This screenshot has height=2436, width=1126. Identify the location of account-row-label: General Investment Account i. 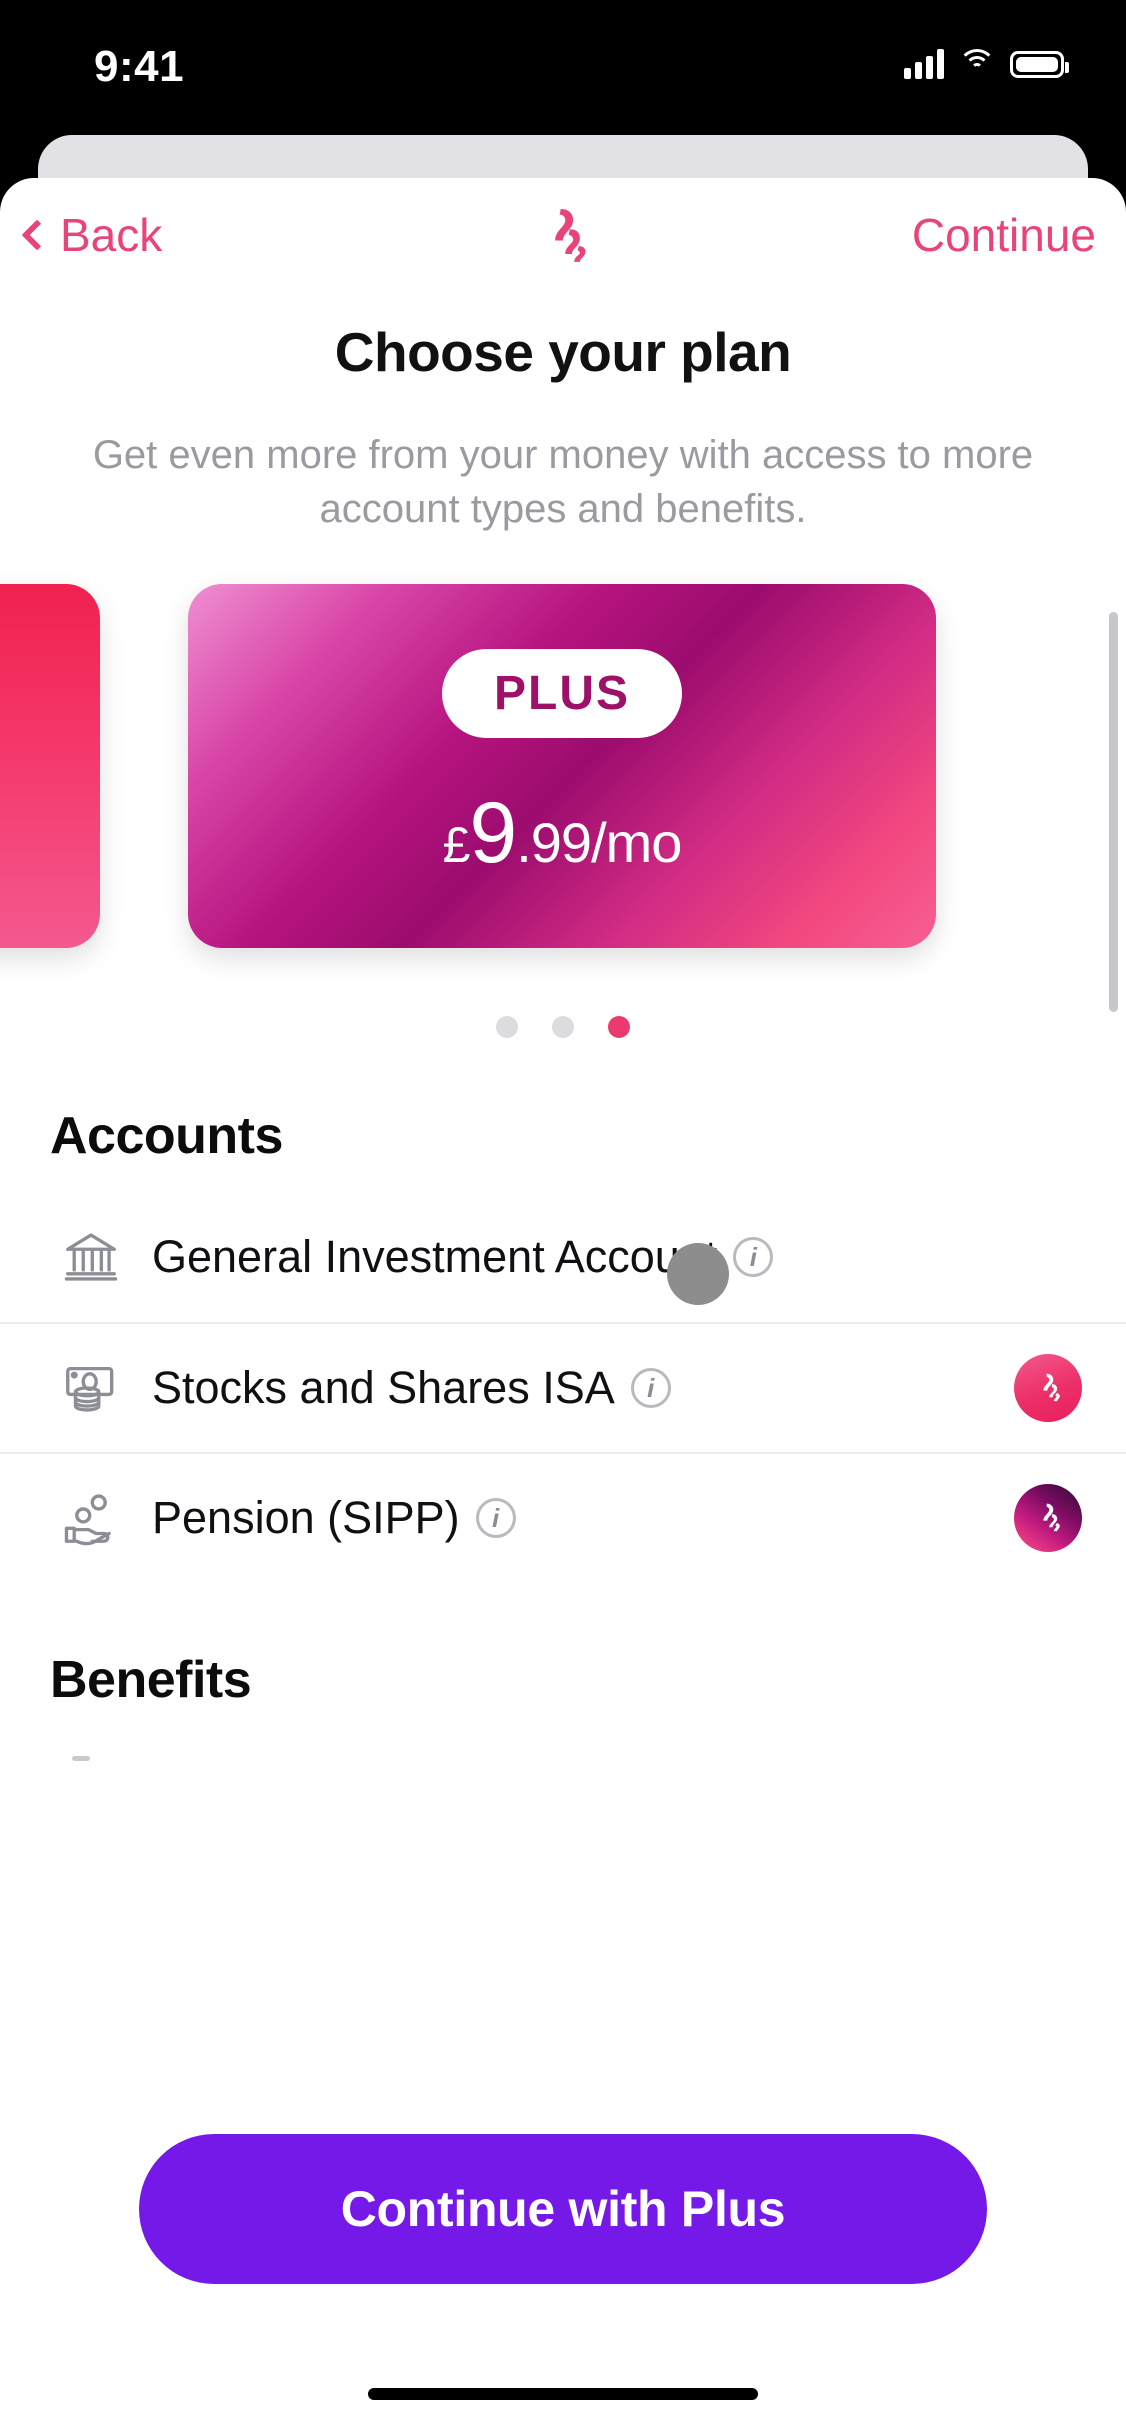
(617, 1257).